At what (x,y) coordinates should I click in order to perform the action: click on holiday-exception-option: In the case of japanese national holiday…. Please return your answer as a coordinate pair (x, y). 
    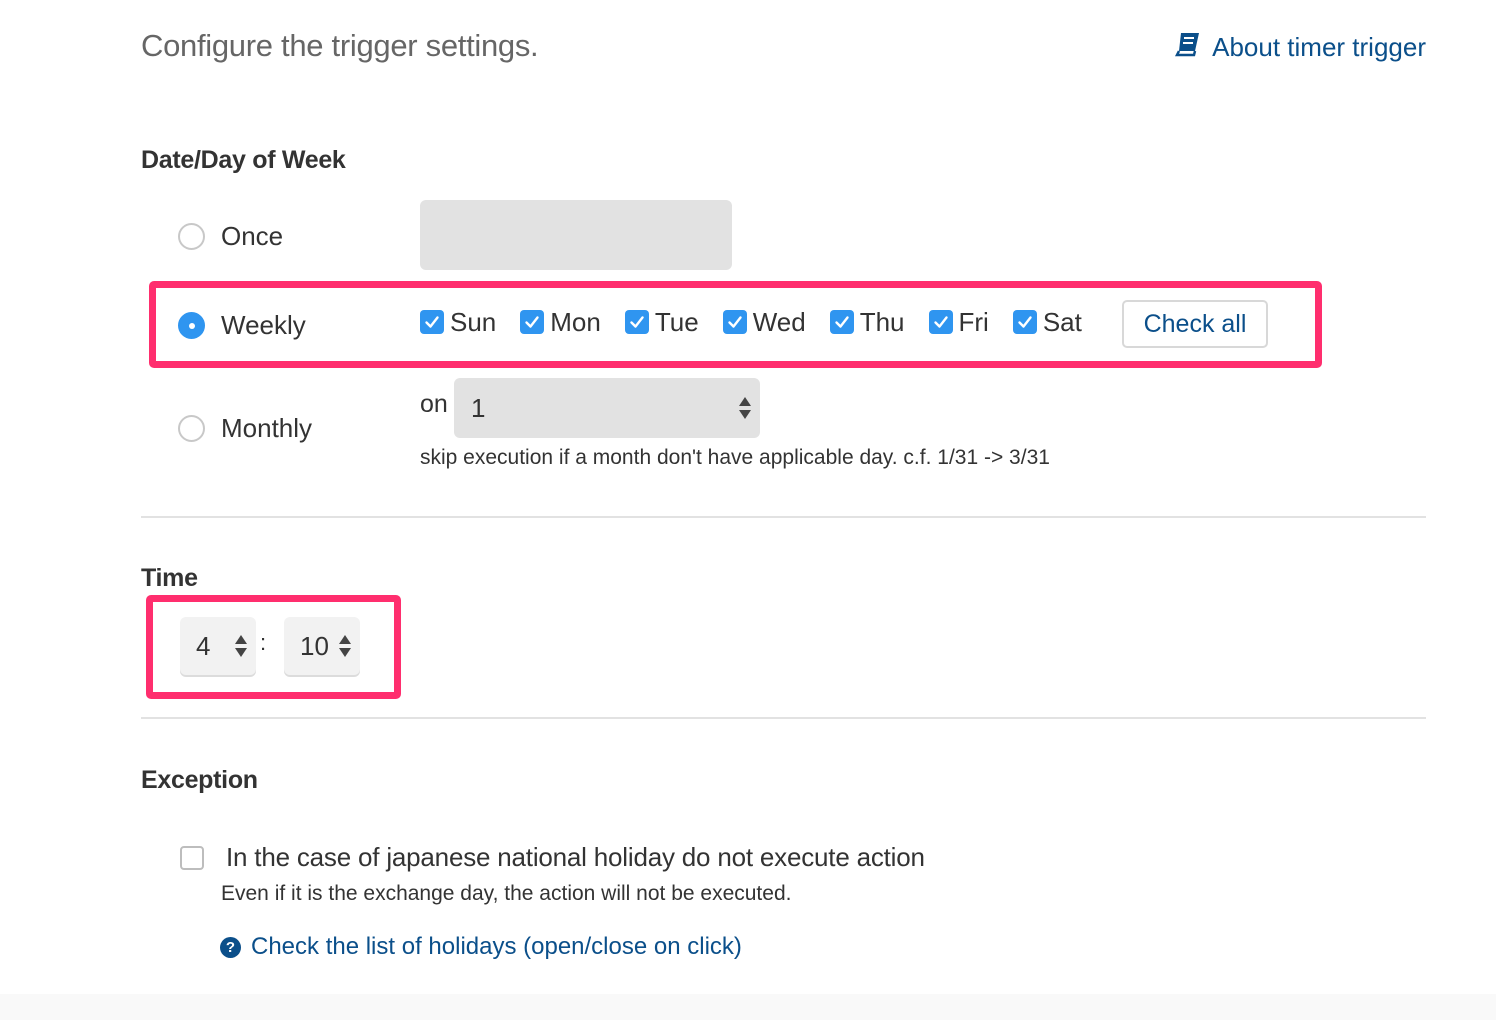
    Looking at the image, I should click on (552, 857).